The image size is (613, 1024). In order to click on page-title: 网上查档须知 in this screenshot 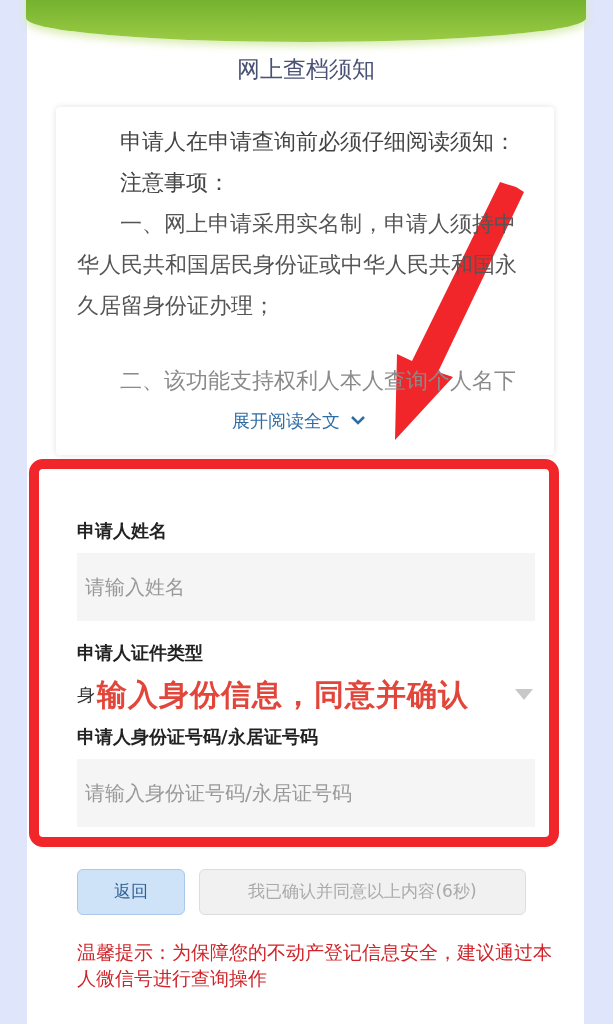, I will do `click(305, 69)`.